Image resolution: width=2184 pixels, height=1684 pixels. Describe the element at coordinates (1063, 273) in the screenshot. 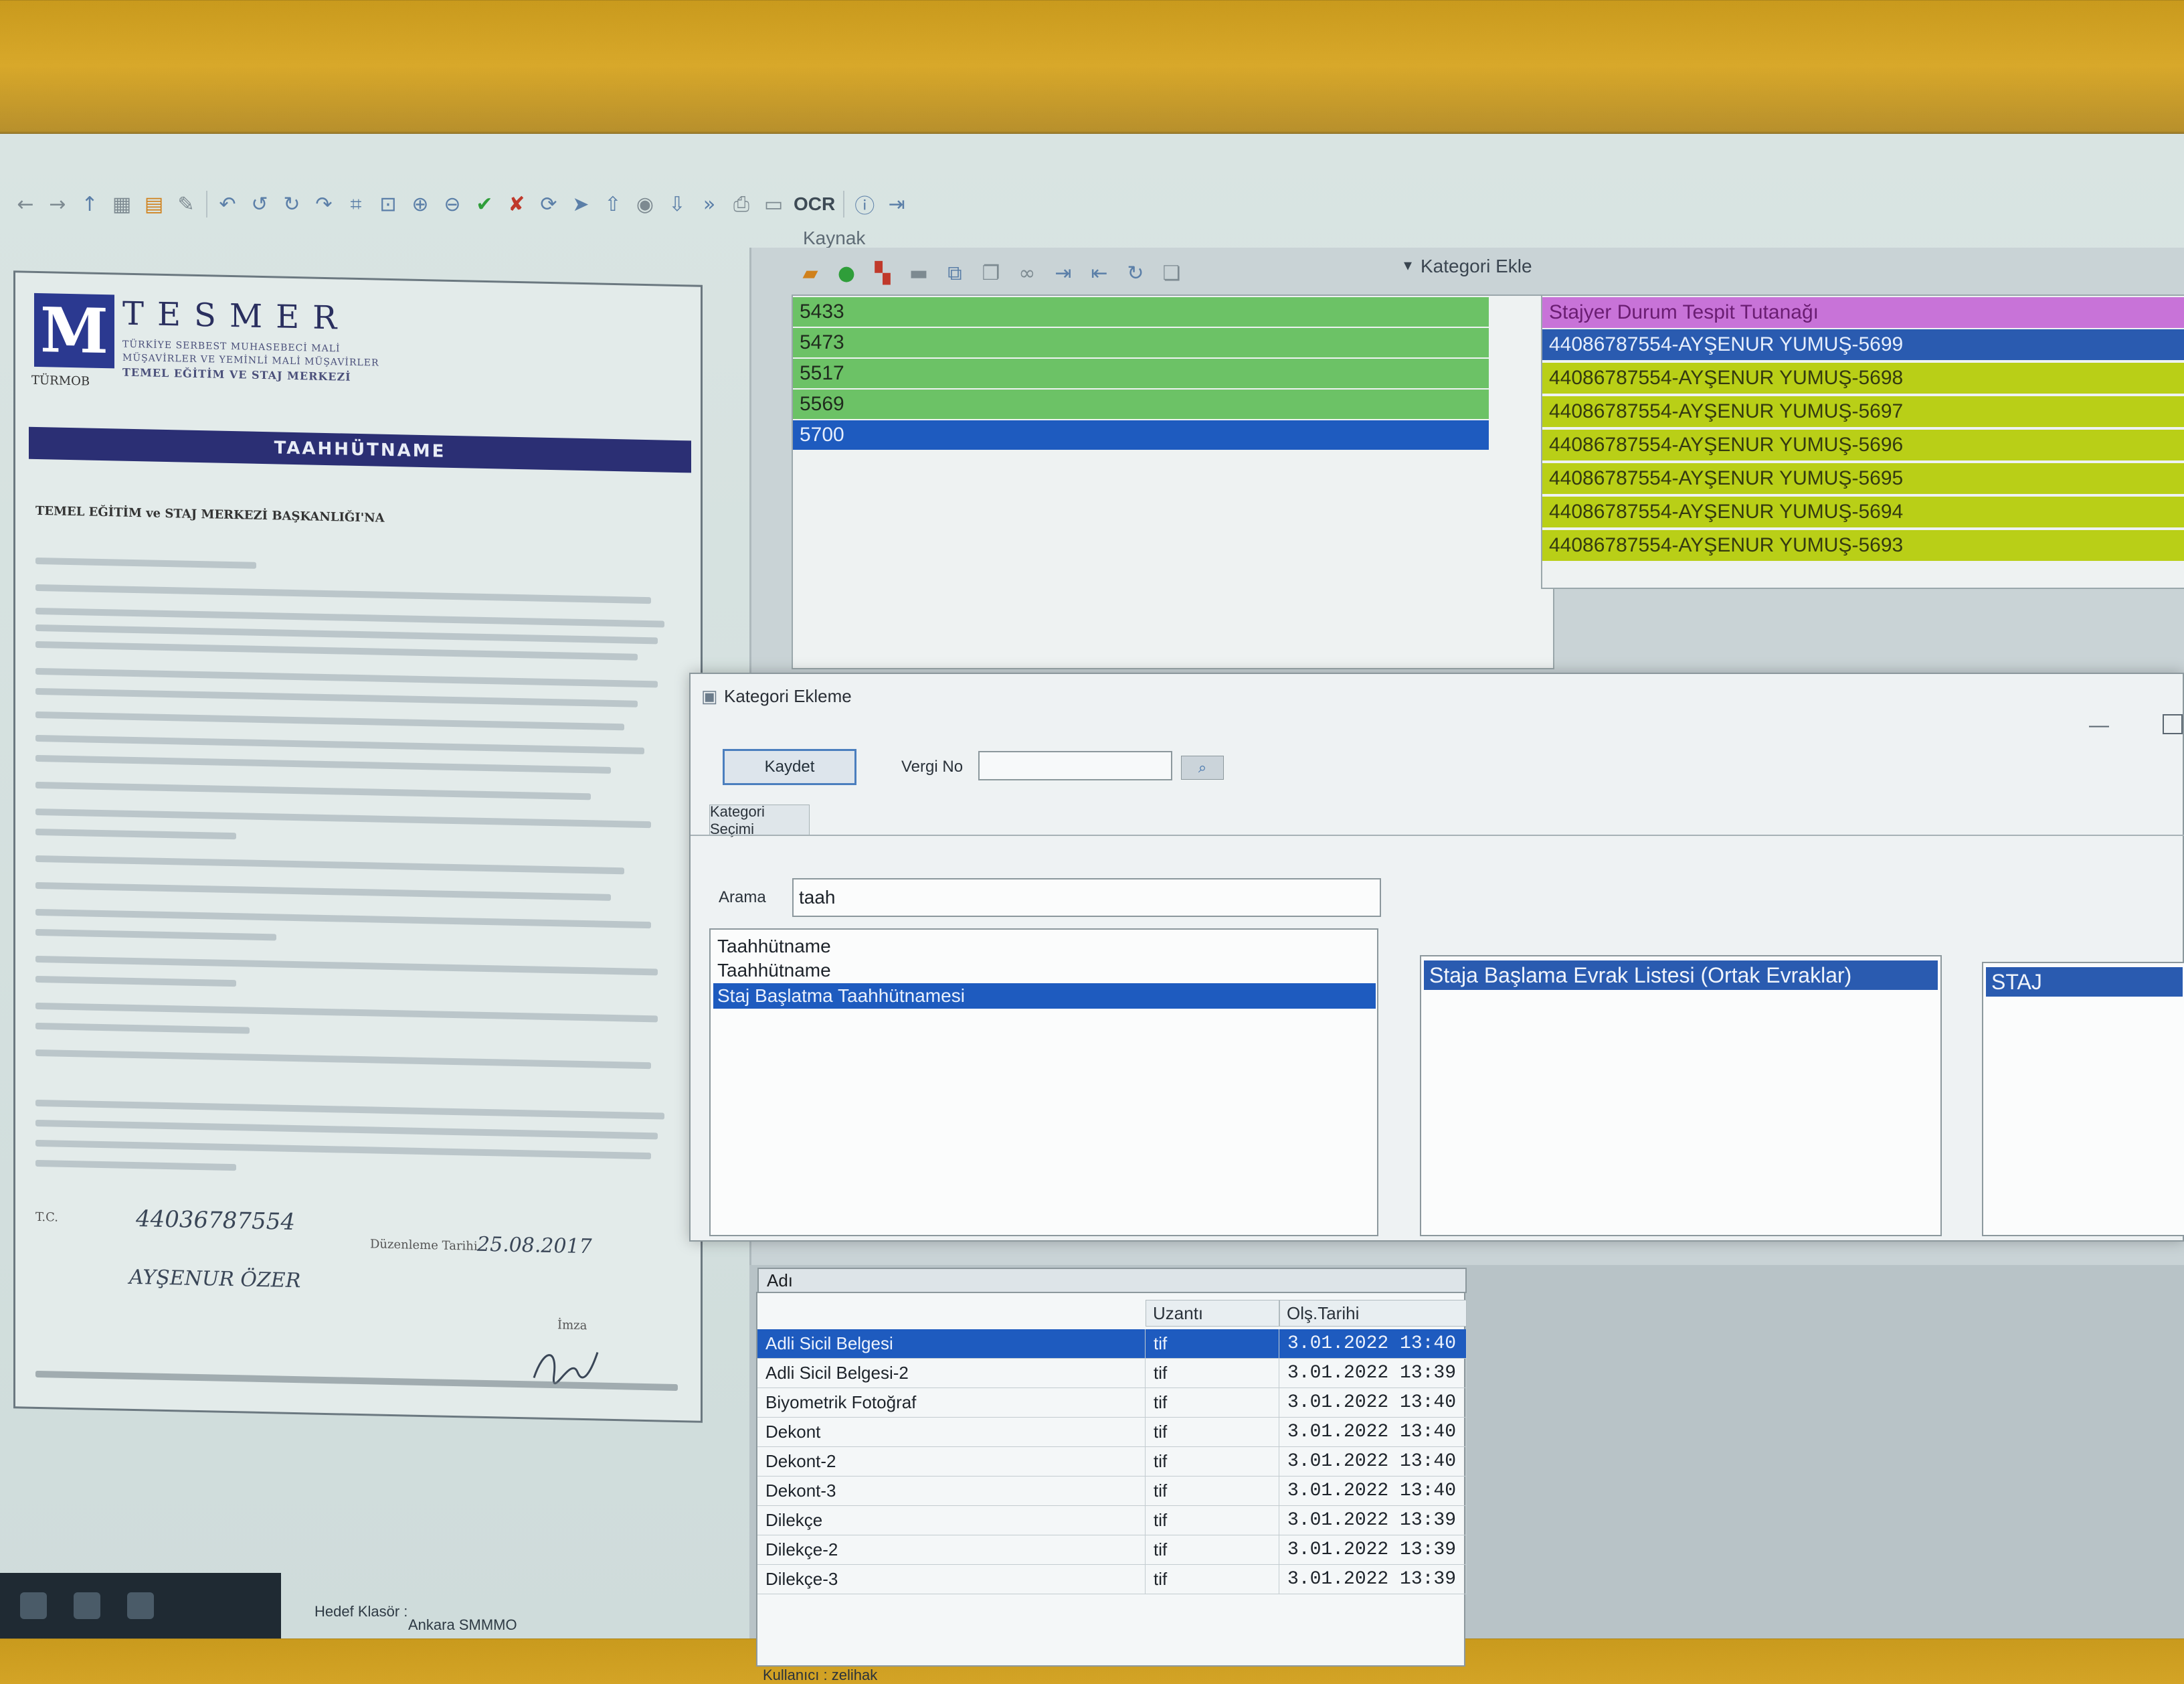

I see `move-right-icon: ⇥` at that location.